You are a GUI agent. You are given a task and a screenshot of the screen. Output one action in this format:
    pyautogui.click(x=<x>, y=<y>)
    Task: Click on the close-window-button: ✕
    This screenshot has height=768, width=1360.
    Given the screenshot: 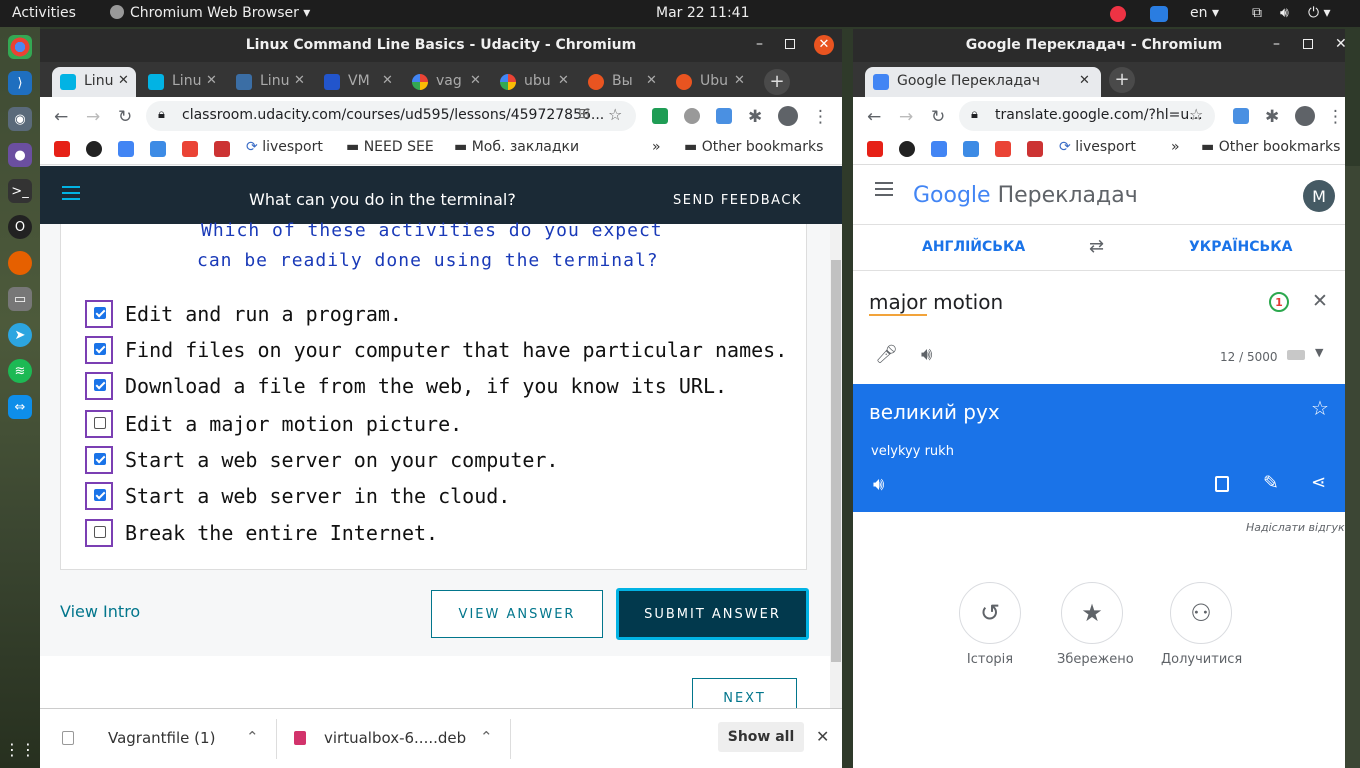 What is the action you would take?
    pyautogui.click(x=1340, y=44)
    